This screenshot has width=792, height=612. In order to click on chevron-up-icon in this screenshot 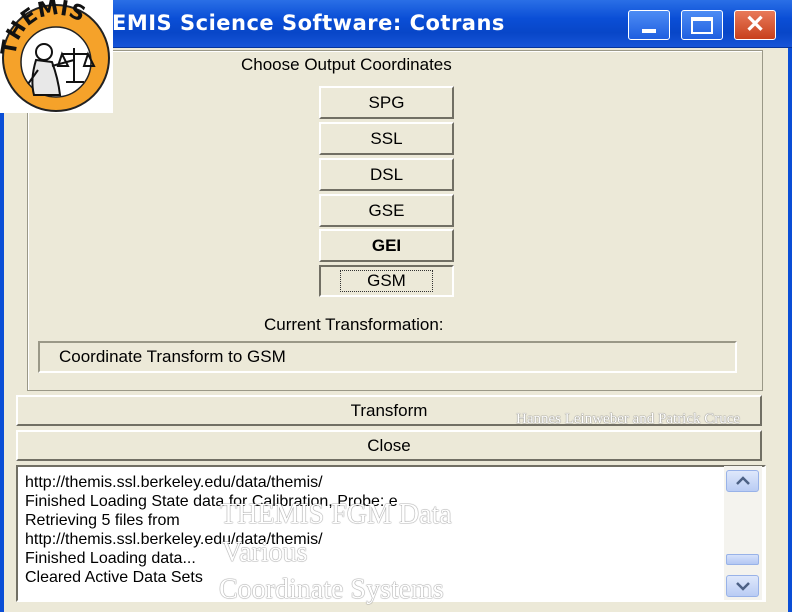, I will do `click(742, 480)`.